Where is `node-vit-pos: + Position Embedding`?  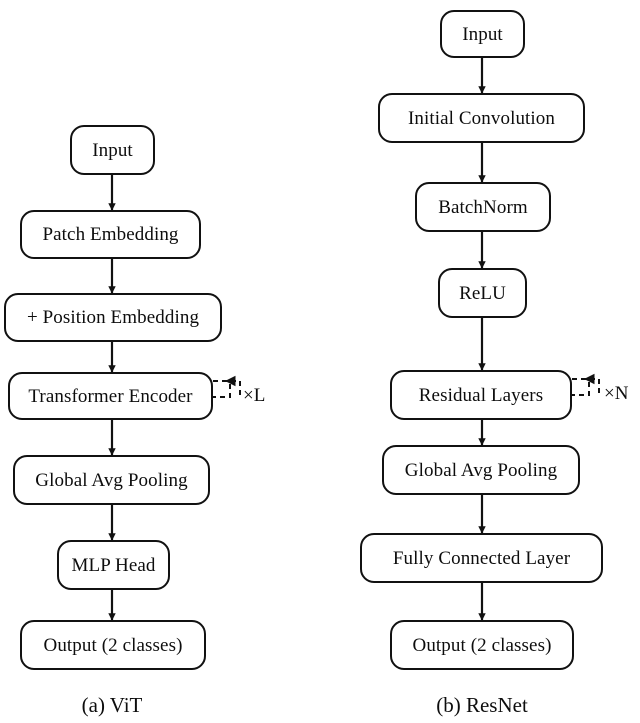 node-vit-pos: + Position Embedding is located at coordinates (113, 317).